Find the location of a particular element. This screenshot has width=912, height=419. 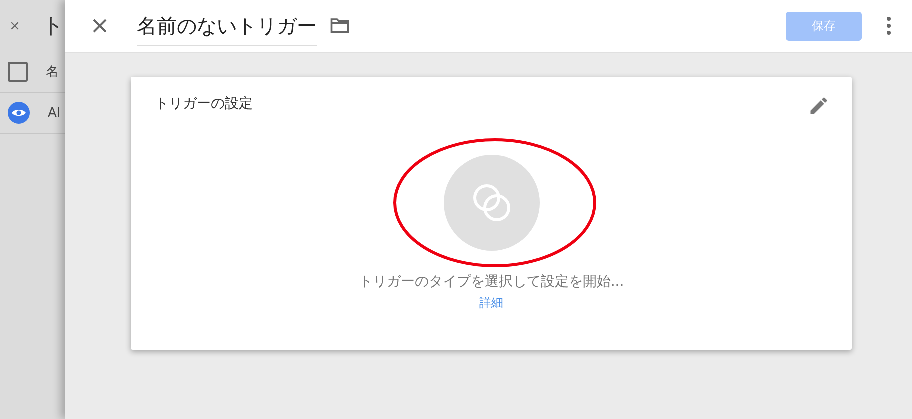

checkbox is located at coordinates (18, 72).